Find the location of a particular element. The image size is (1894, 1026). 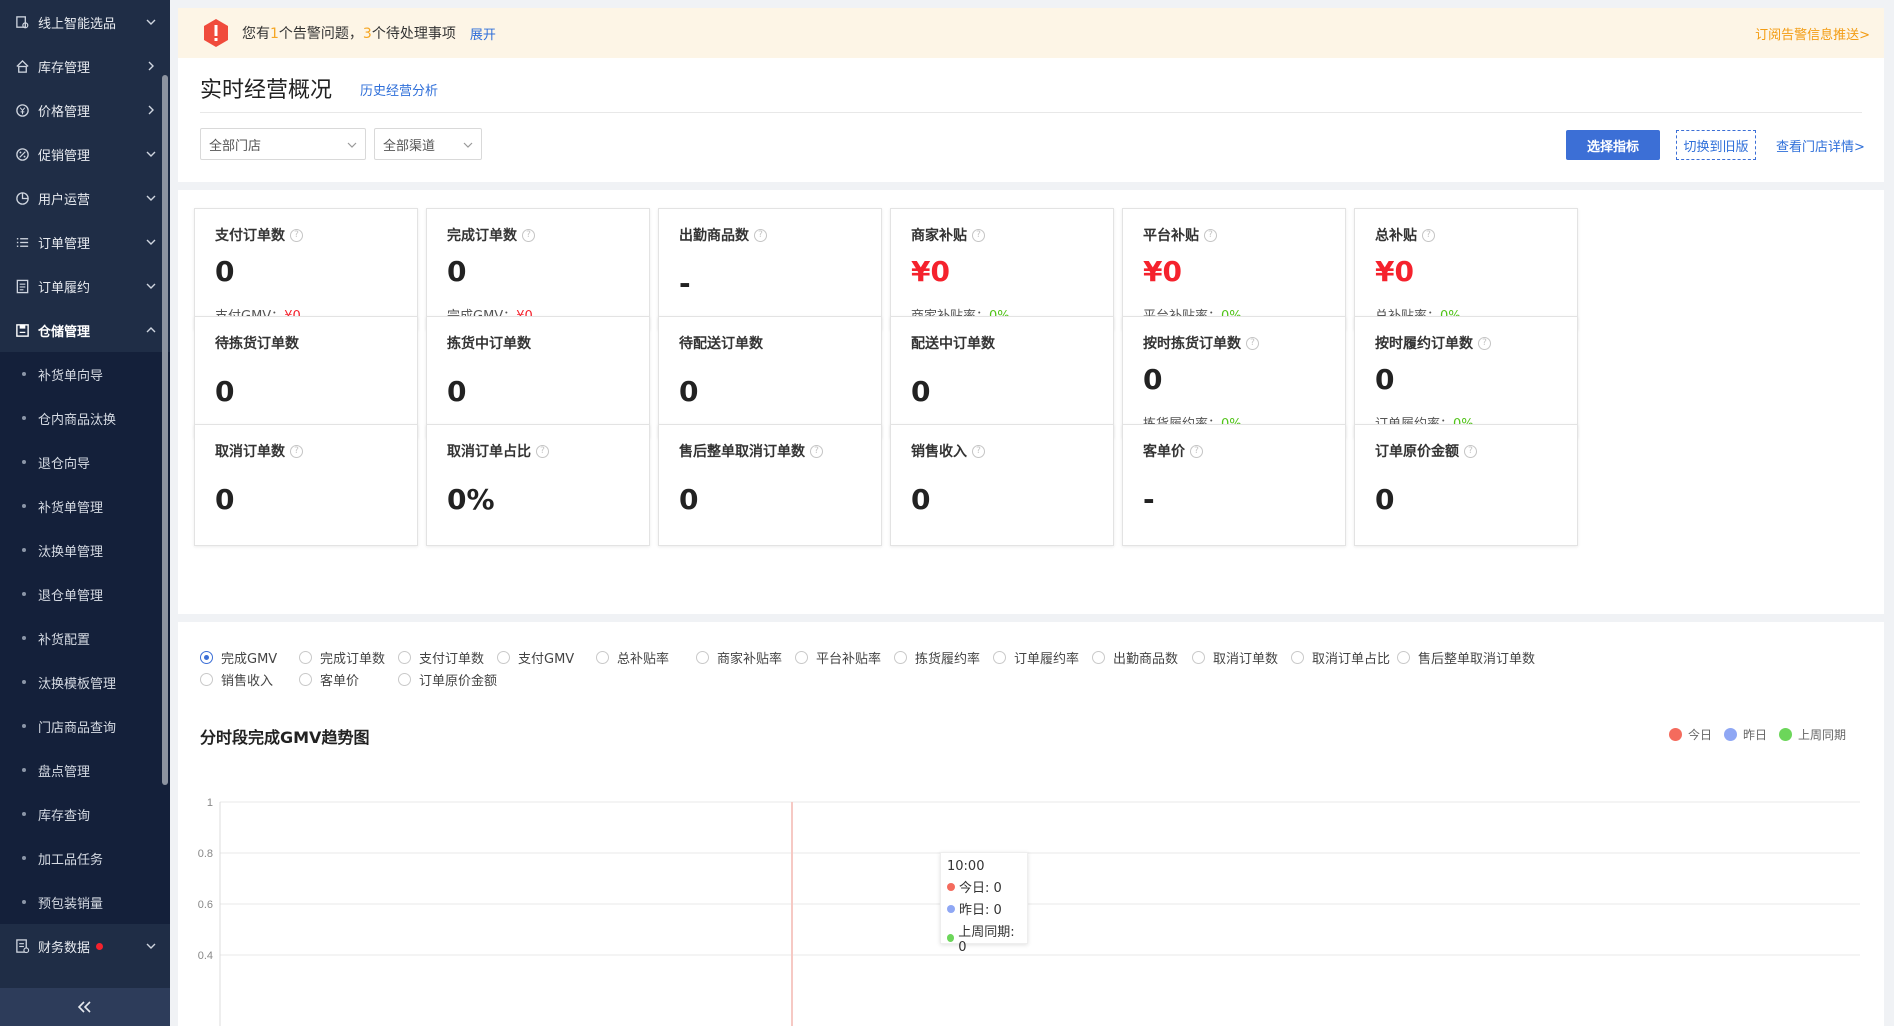

sidebar-item-0: 线上智能选品 is located at coordinates (85, 22).